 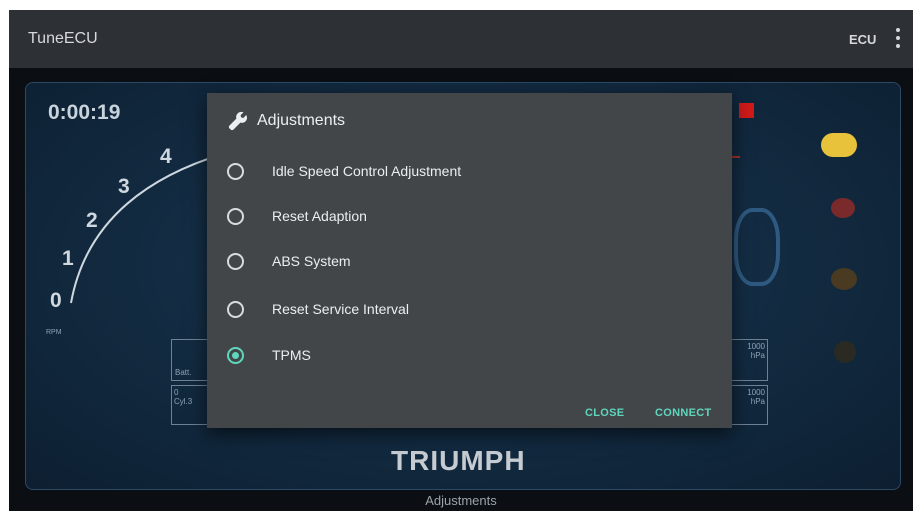 I want to click on pressure-box-2: 1000 hPa, so click(x=747, y=405).